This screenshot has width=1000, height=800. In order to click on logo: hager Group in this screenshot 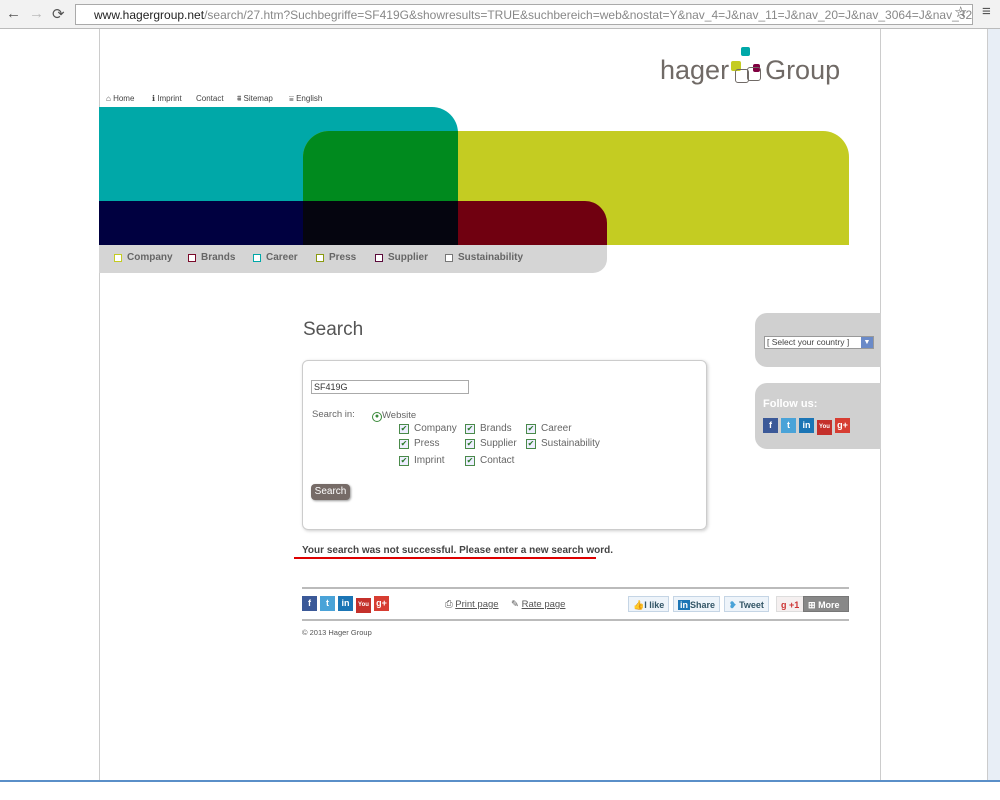, I will do `click(750, 66)`.